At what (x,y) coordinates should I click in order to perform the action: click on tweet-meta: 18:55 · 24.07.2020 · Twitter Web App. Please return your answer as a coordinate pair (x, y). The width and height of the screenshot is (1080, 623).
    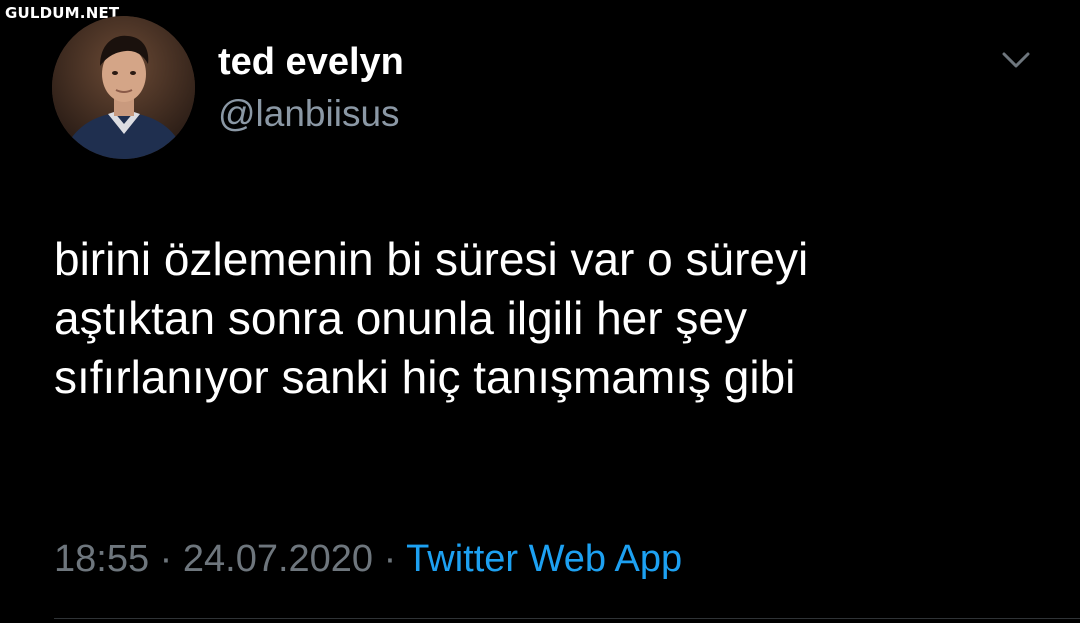
    Looking at the image, I should click on (368, 559).